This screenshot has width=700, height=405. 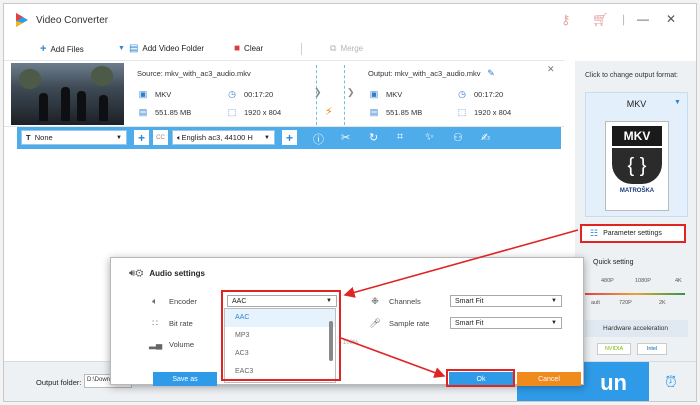 I want to click on chevron-right-icon: ❯, so click(x=351, y=92).